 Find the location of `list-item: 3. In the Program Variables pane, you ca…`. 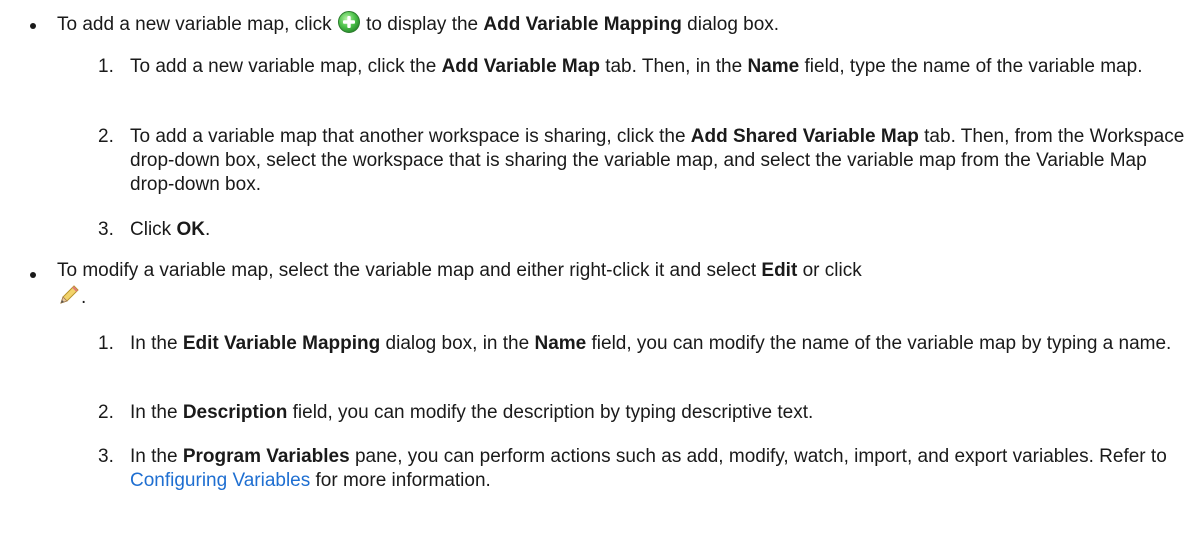

list-item: 3. In the Program Variables pane, you ca… is located at coordinates (601, 470).